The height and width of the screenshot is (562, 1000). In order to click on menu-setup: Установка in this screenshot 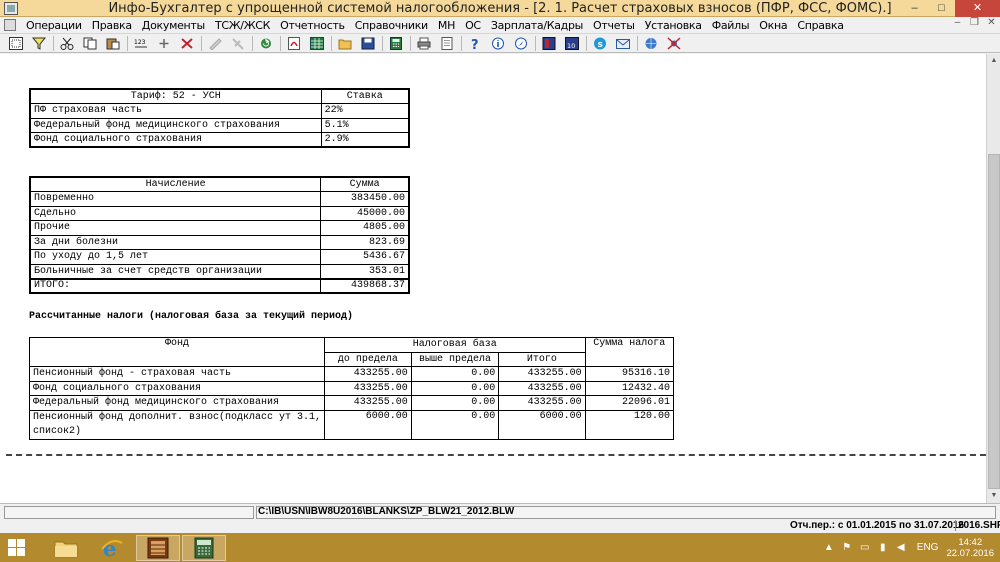, I will do `click(673, 25)`.